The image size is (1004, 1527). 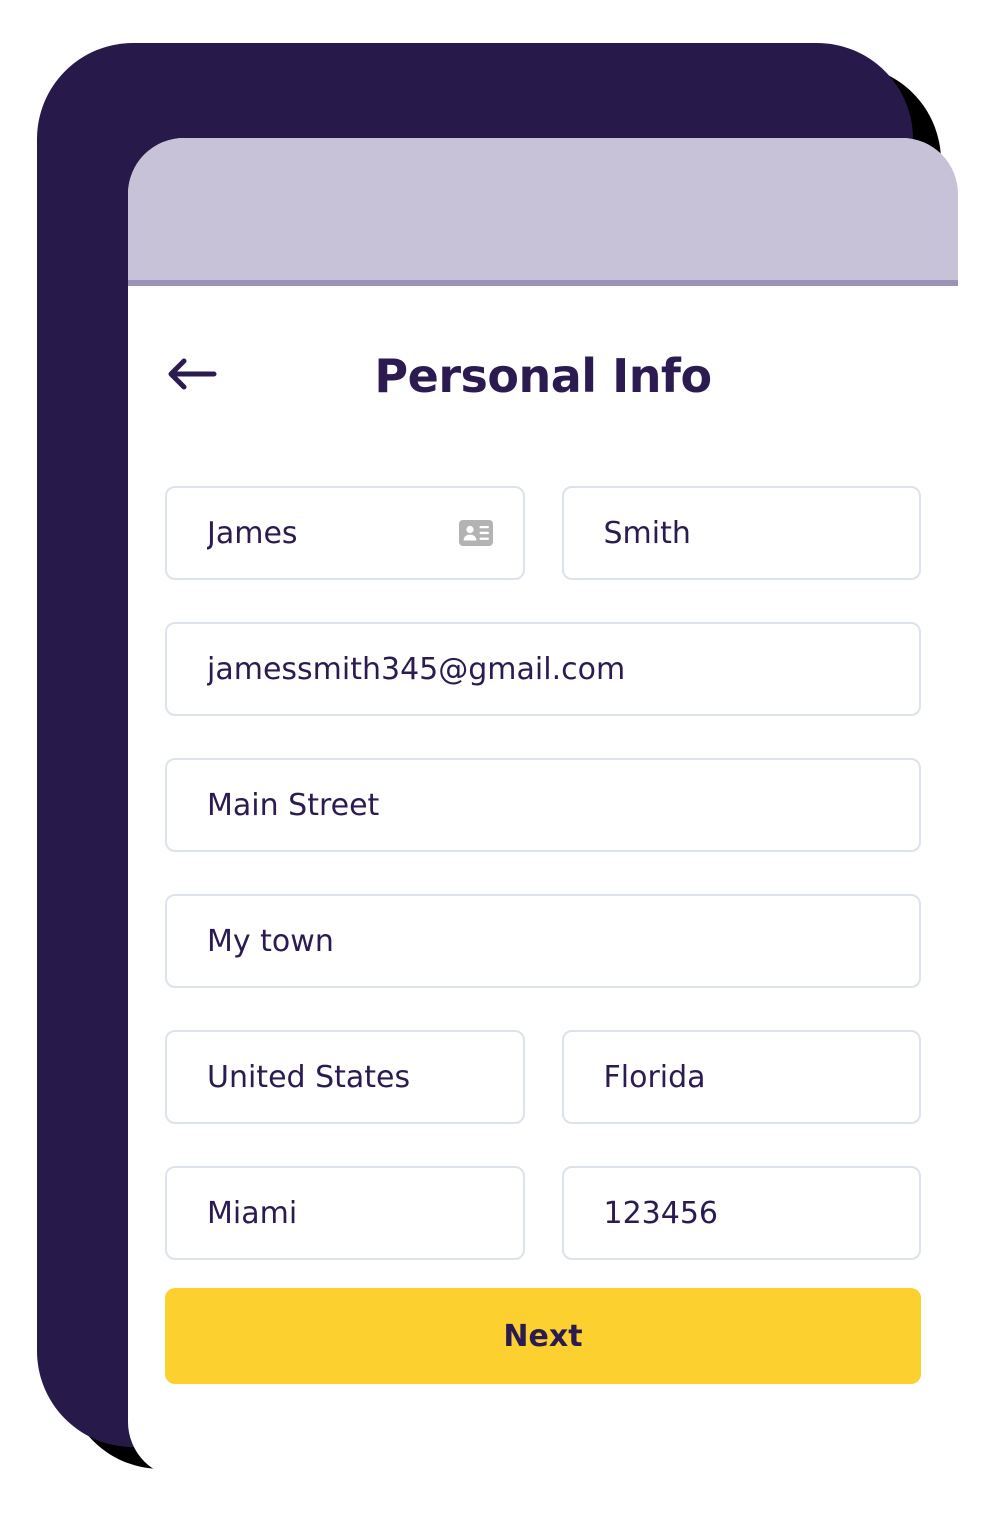 I want to click on town-input: My town, so click(x=543, y=941).